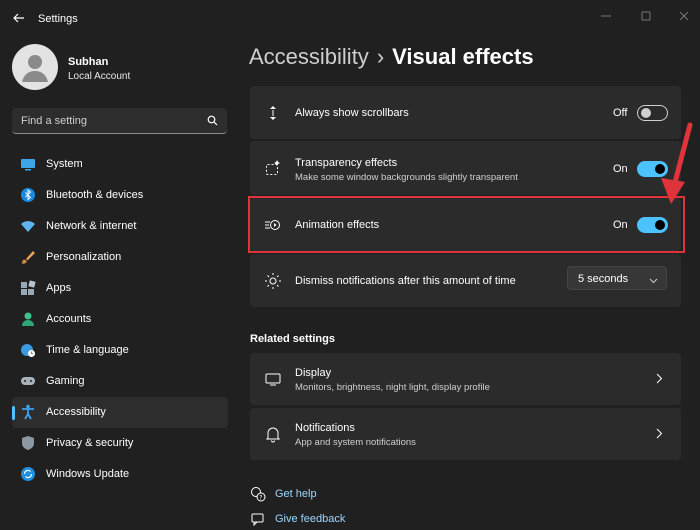 This screenshot has height=530, width=700. What do you see at coordinates (273, 379) in the screenshot?
I see `display-icon` at bounding box center [273, 379].